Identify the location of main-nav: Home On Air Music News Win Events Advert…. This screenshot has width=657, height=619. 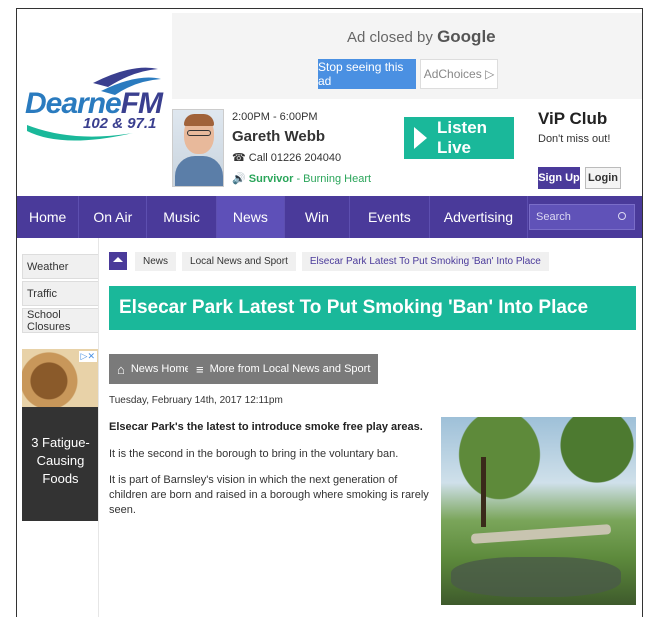
(329, 217).